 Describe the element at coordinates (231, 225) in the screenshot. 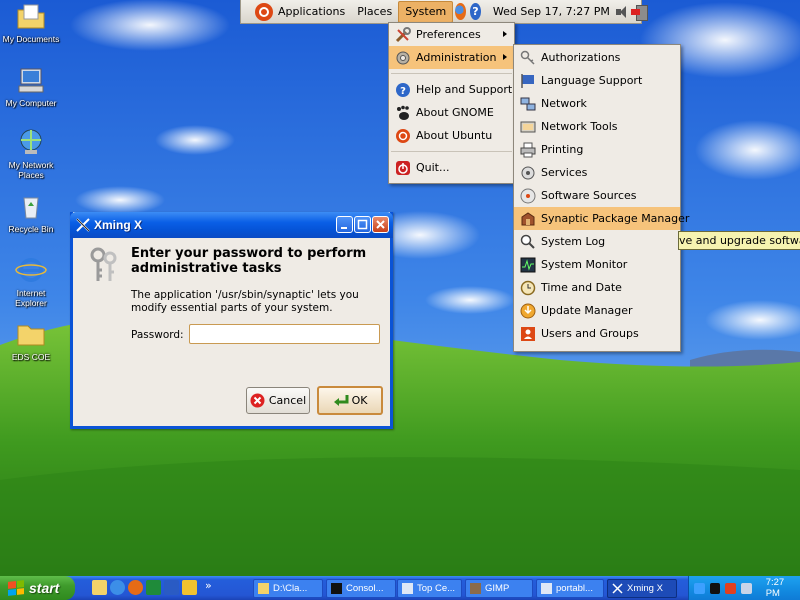

I see `dialog-titlebar: Xming X` at that location.